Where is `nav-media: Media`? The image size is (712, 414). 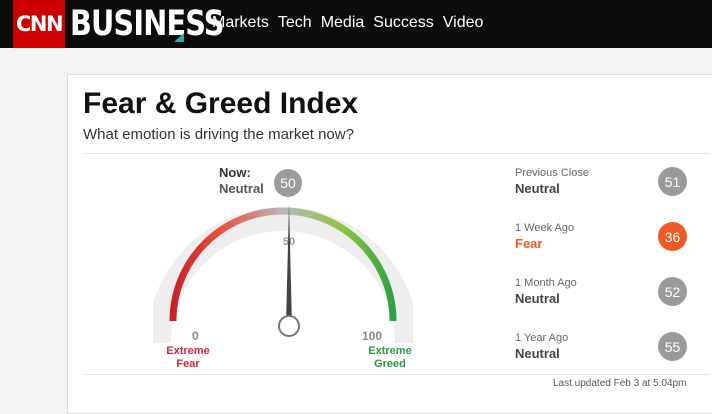
nav-media: Media is located at coordinates (343, 23).